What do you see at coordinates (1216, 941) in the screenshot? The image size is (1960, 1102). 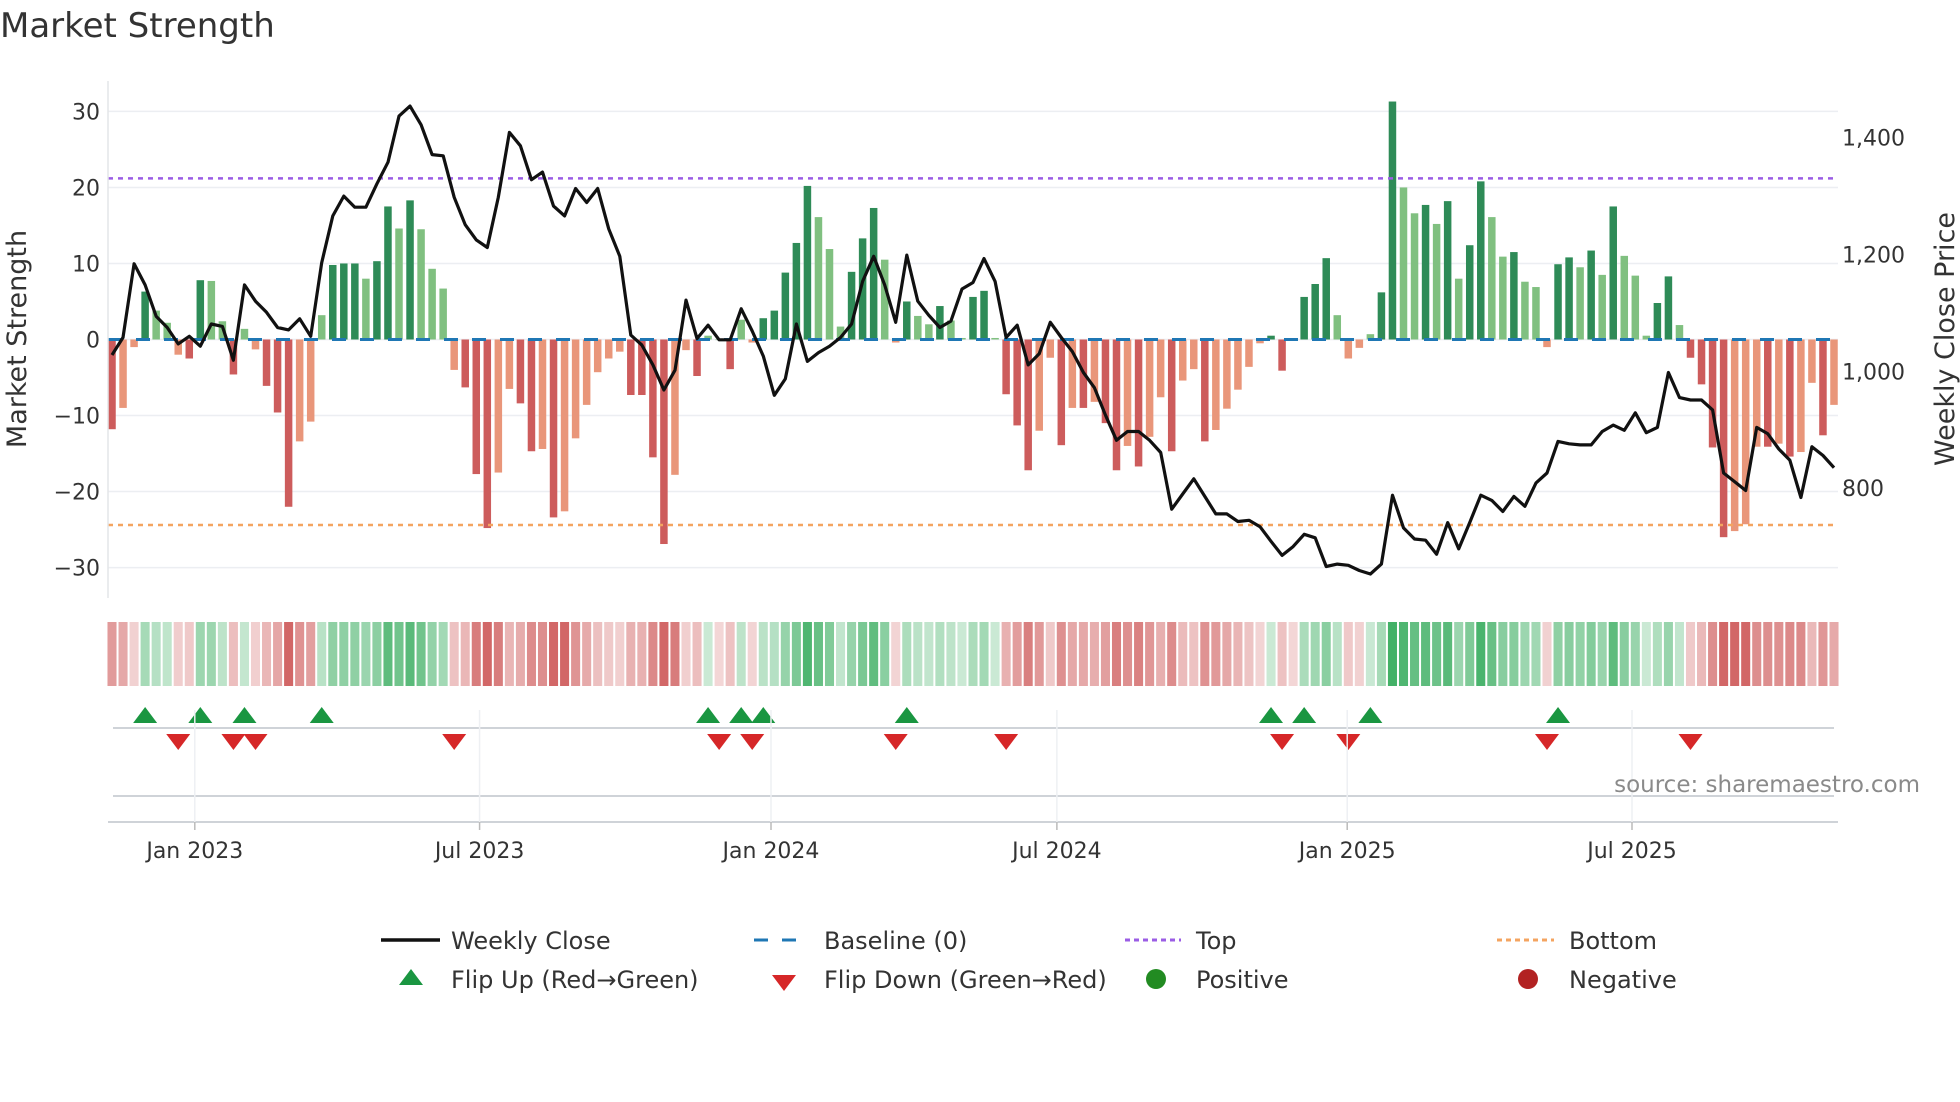 I see `legend-top: Top` at bounding box center [1216, 941].